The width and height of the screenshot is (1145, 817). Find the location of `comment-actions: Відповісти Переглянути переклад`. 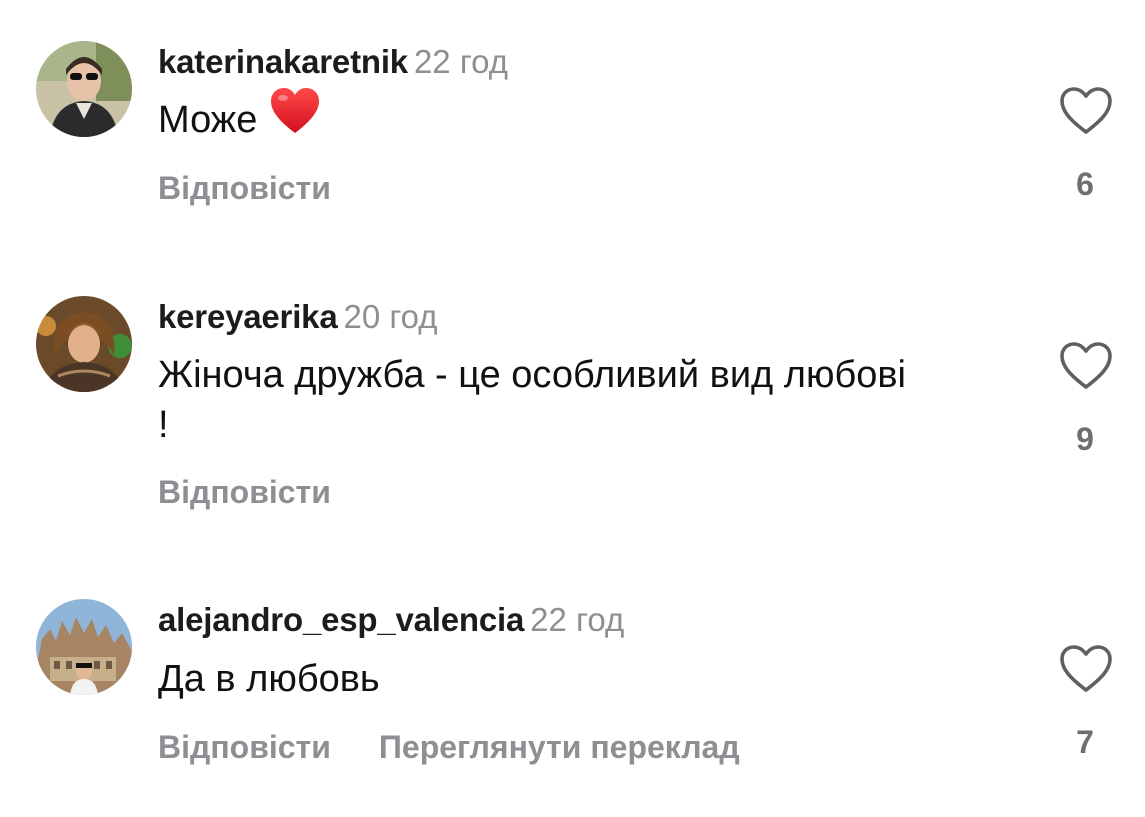

comment-actions: Відповісти Переглянути переклад is located at coordinates (449, 747).